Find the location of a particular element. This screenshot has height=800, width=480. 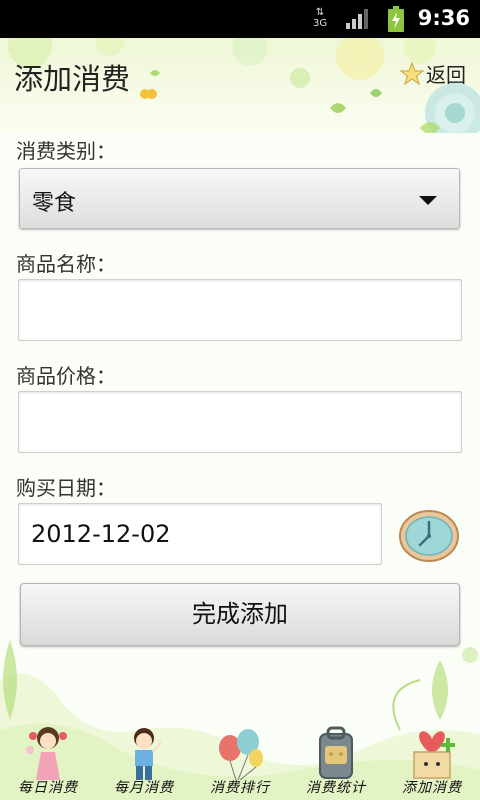

product-price-input is located at coordinates (240, 422).